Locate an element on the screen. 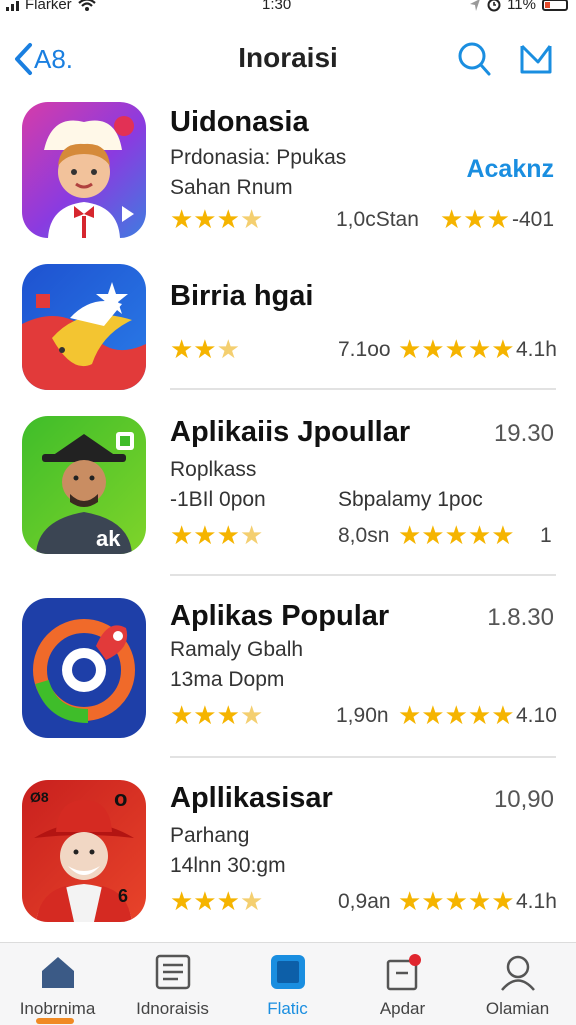  app-name: Uidonasia is located at coordinates (239, 122).